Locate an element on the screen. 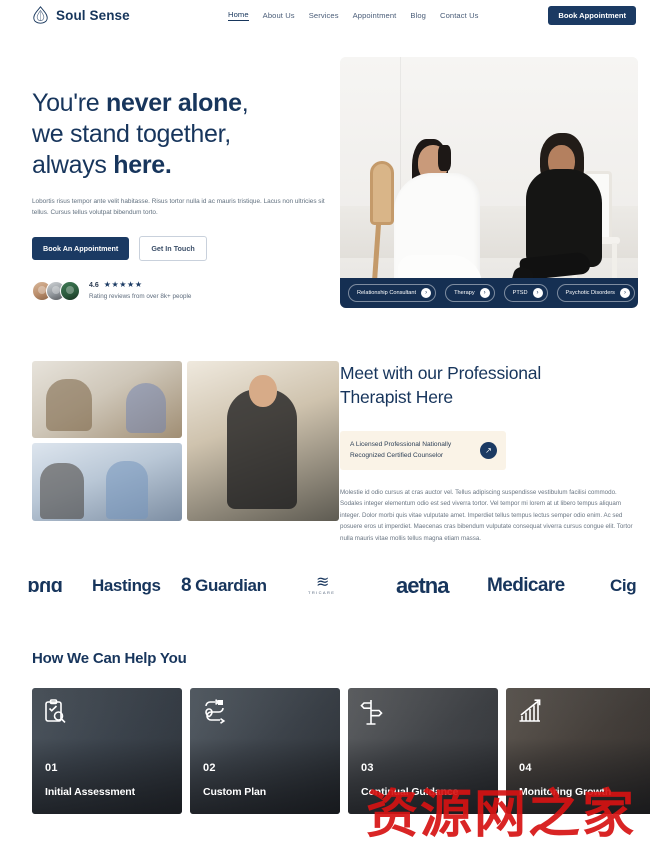 The width and height of the screenshot is (650, 846). partner-logo-medicare: Medicare is located at coordinates (526, 585).